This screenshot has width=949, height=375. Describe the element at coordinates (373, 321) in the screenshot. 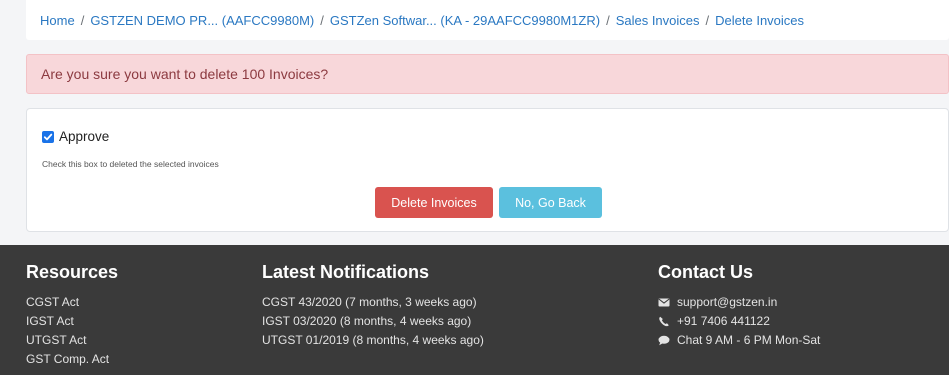

I see `notification-link: IGST 03/2020 (8 months, 4 weeks ago)` at that location.